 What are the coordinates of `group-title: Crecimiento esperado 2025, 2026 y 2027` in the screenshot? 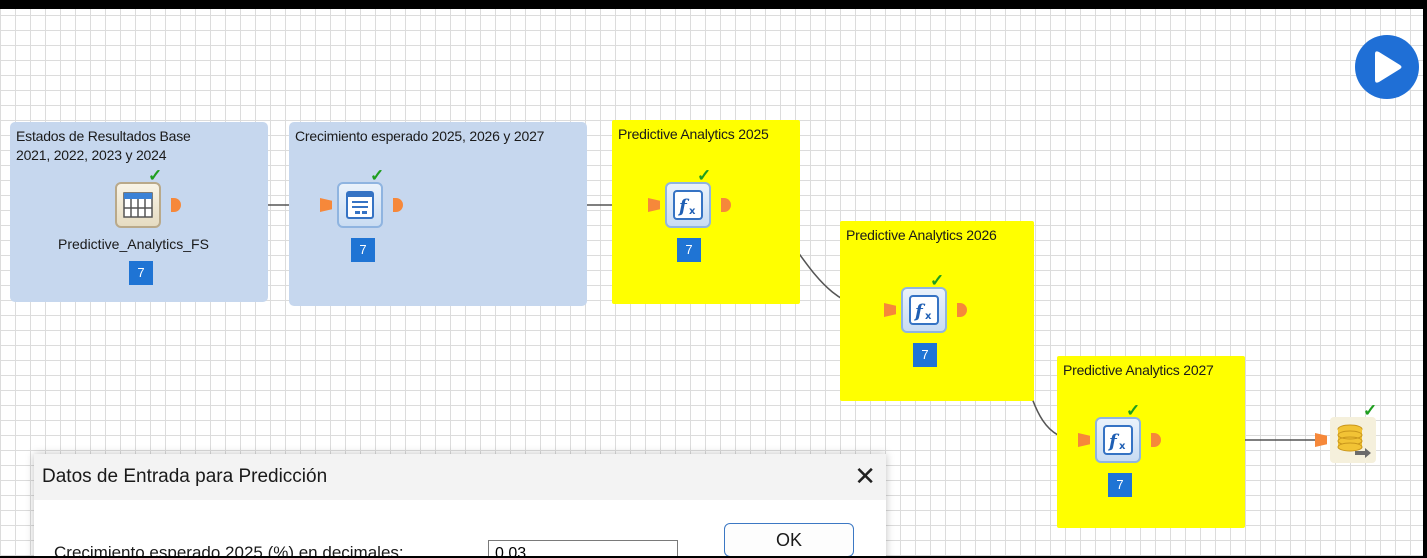 It's located at (420, 136).